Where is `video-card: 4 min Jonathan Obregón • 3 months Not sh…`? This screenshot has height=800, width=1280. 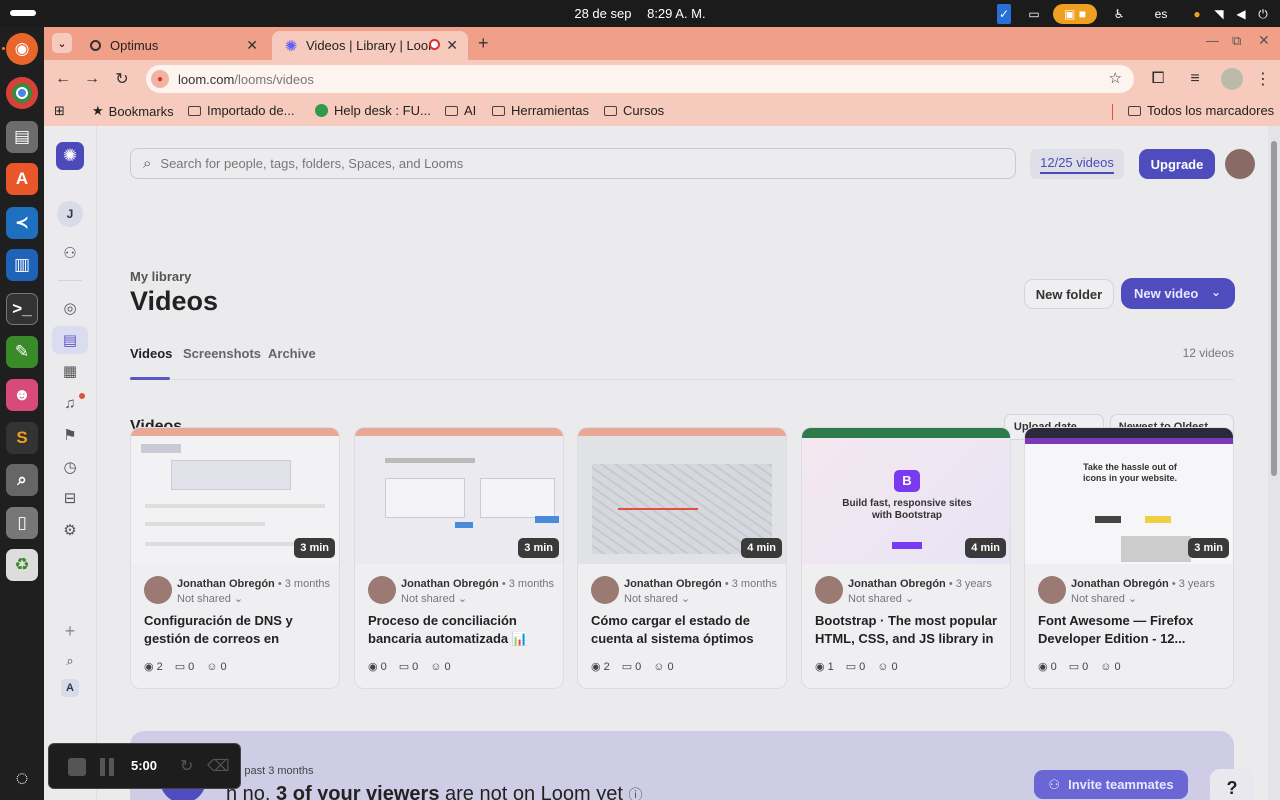 video-card: 4 min Jonathan Obregón • 3 months Not sh… is located at coordinates (682, 558).